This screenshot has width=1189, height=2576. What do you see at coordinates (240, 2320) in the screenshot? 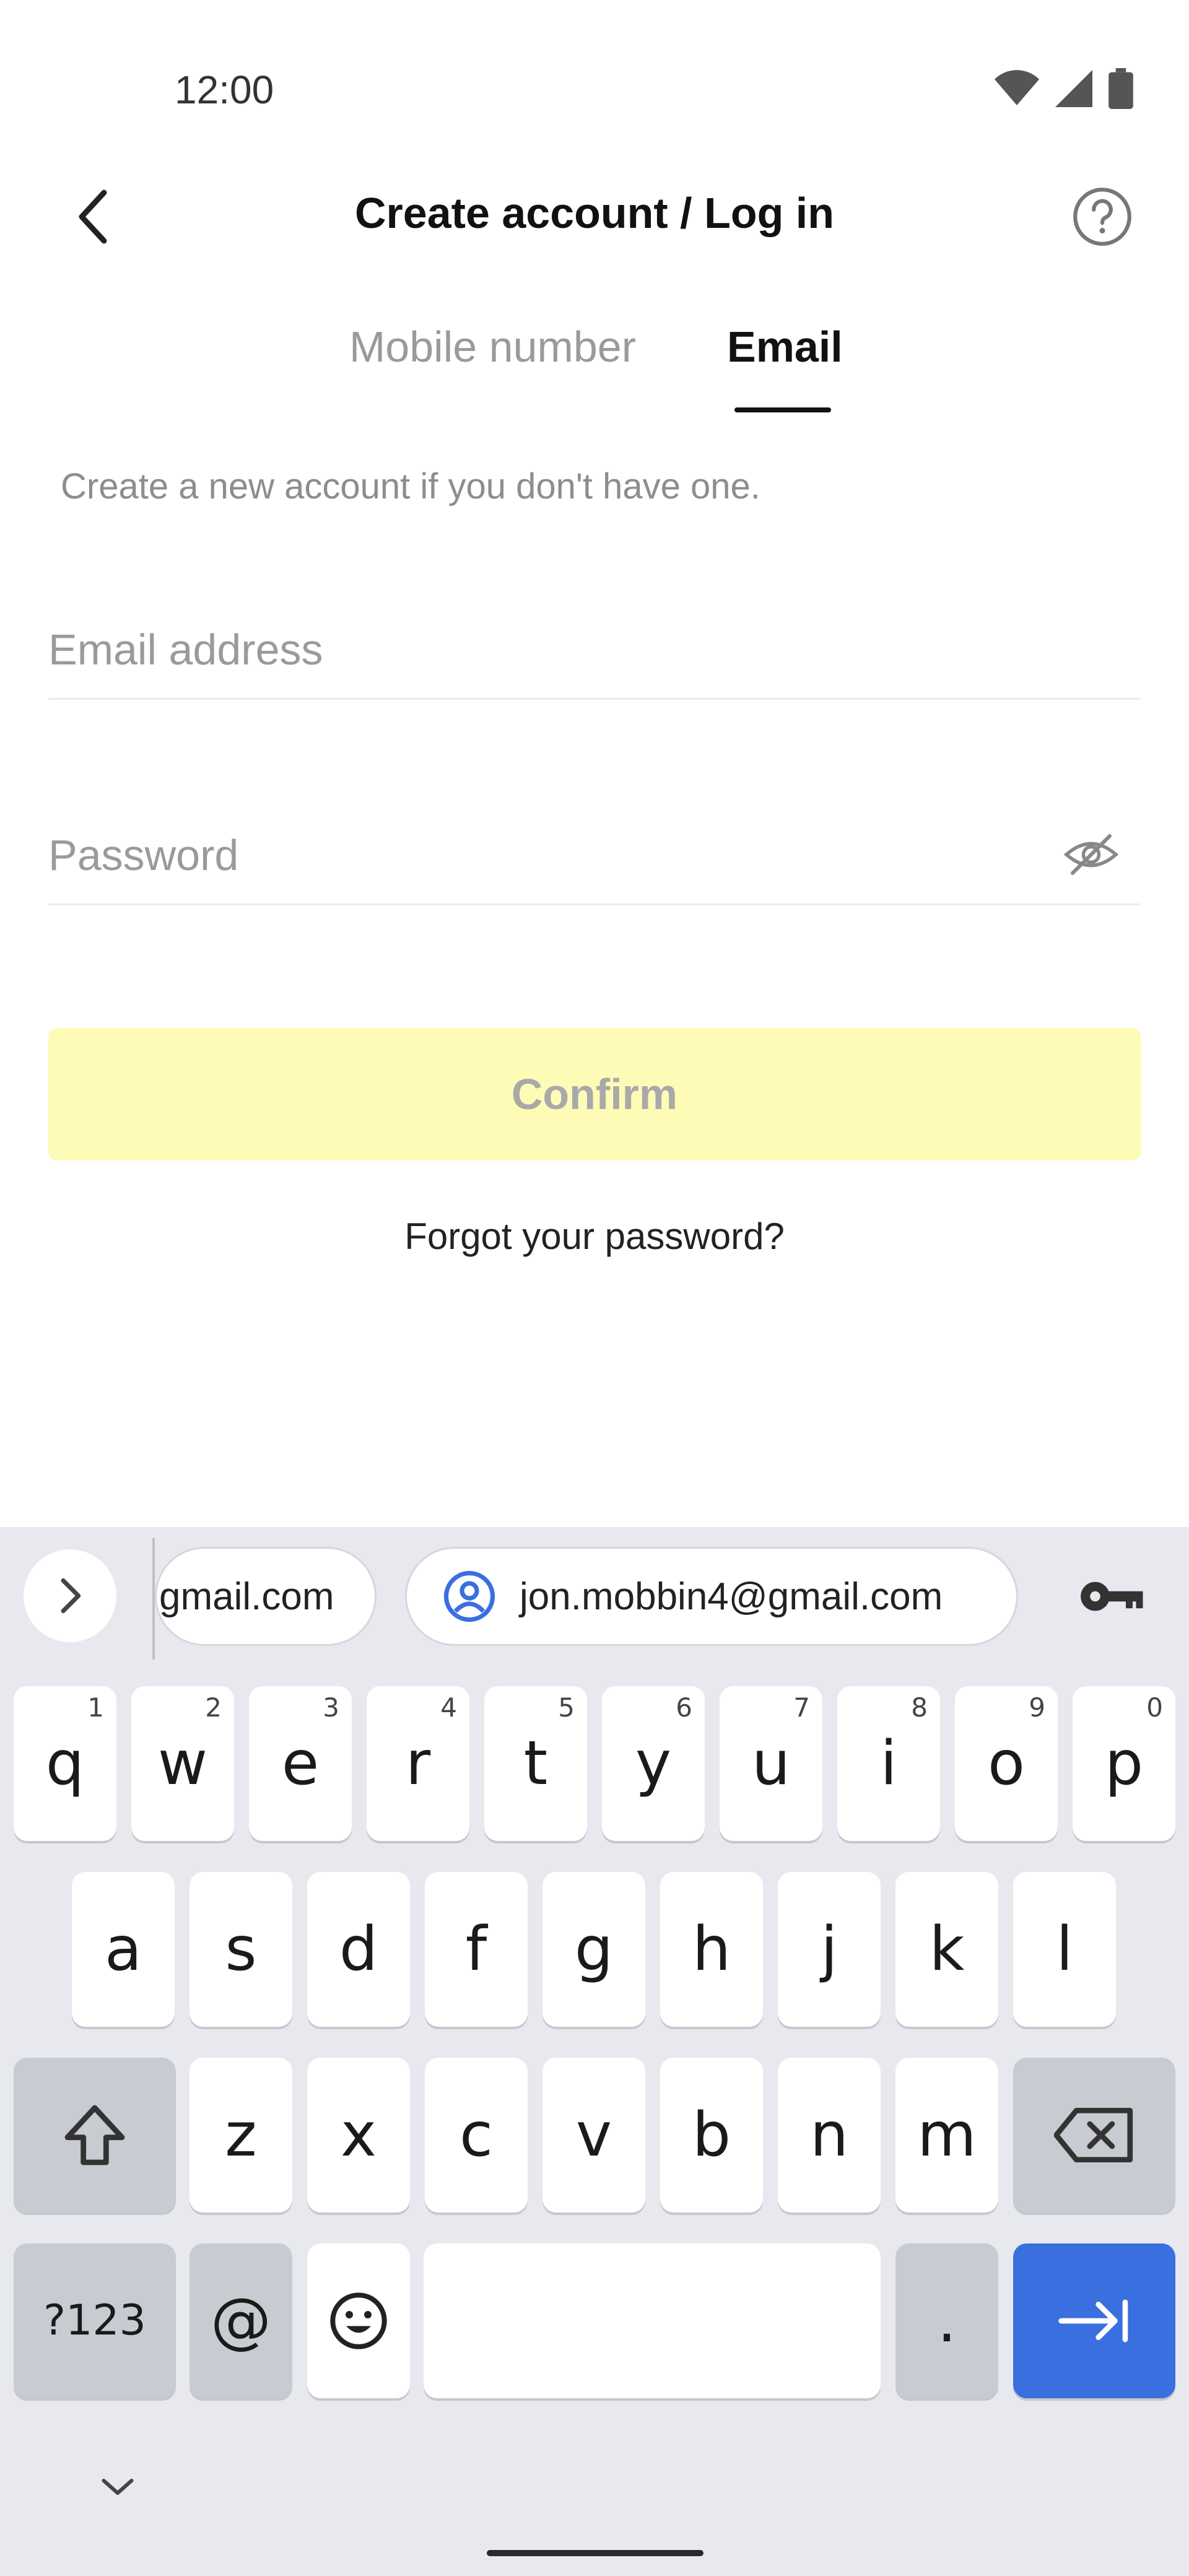
I see `at-key: @` at bounding box center [240, 2320].